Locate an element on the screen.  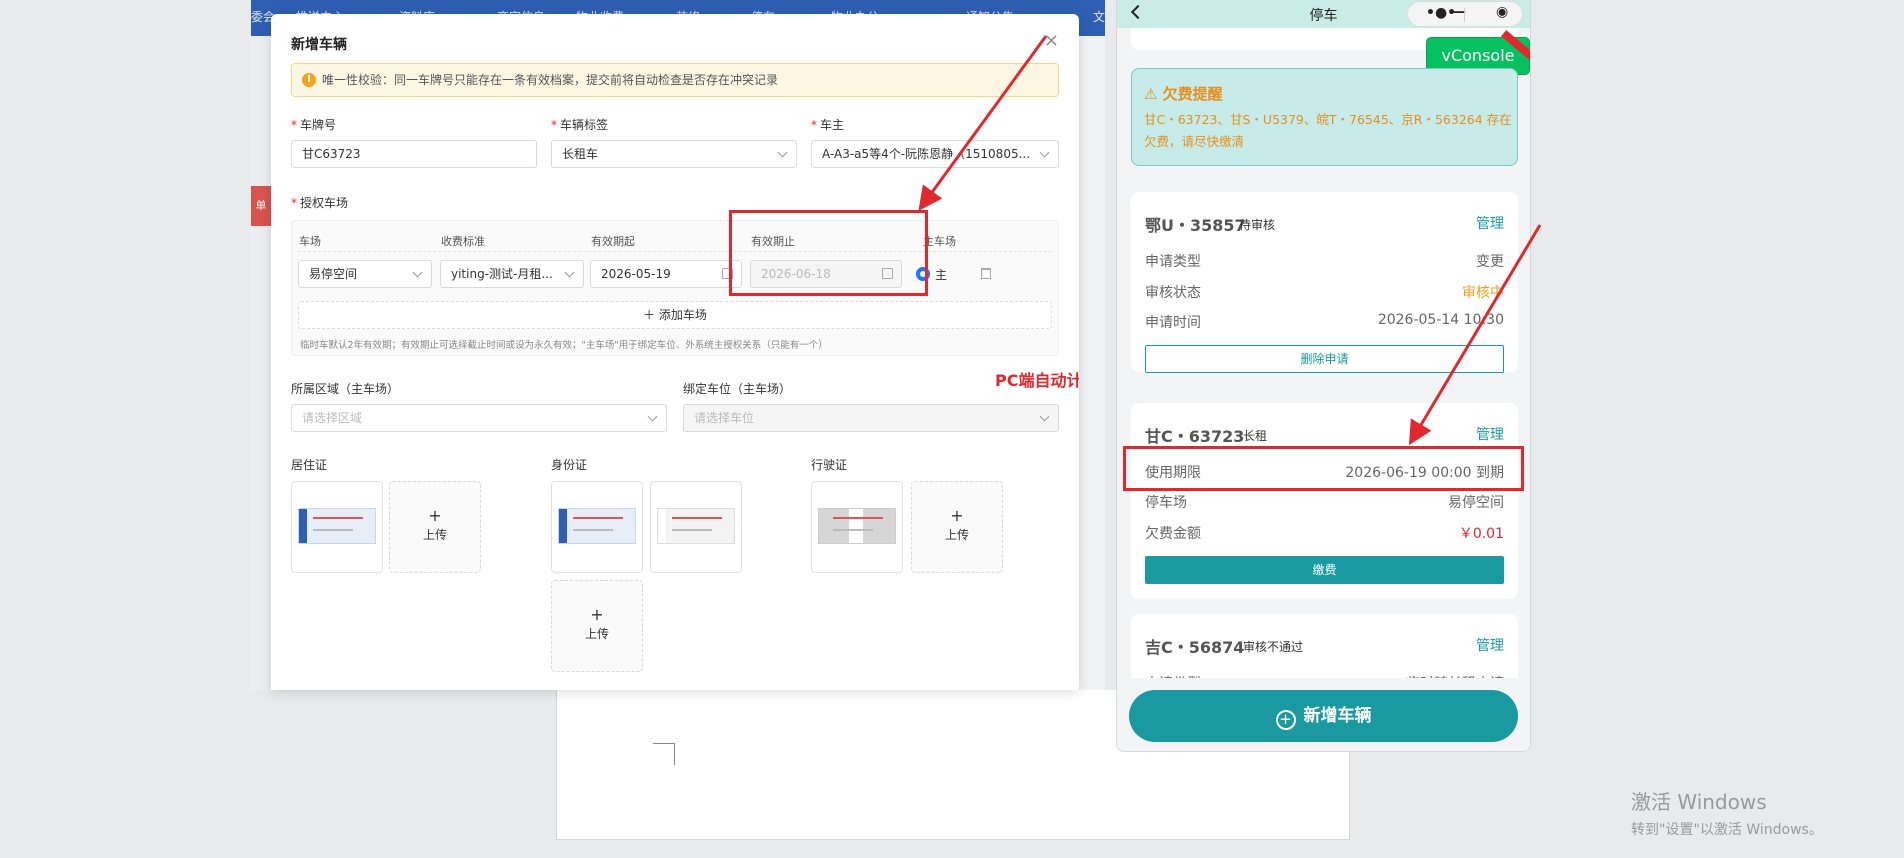
windows-activation-watermark: 激活 Windows 转到"设置"以激活 Windows。 is located at coordinates (1727, 814).